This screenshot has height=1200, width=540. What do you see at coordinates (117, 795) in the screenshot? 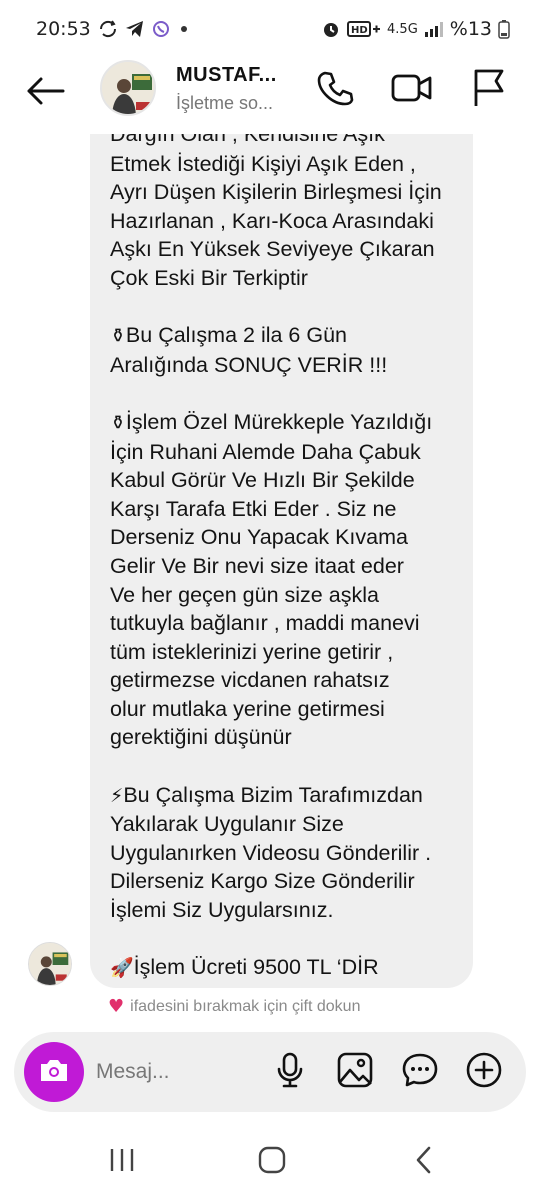
I see `lightning-emoji-icon: ⚡` at bounding box center [117, 795].